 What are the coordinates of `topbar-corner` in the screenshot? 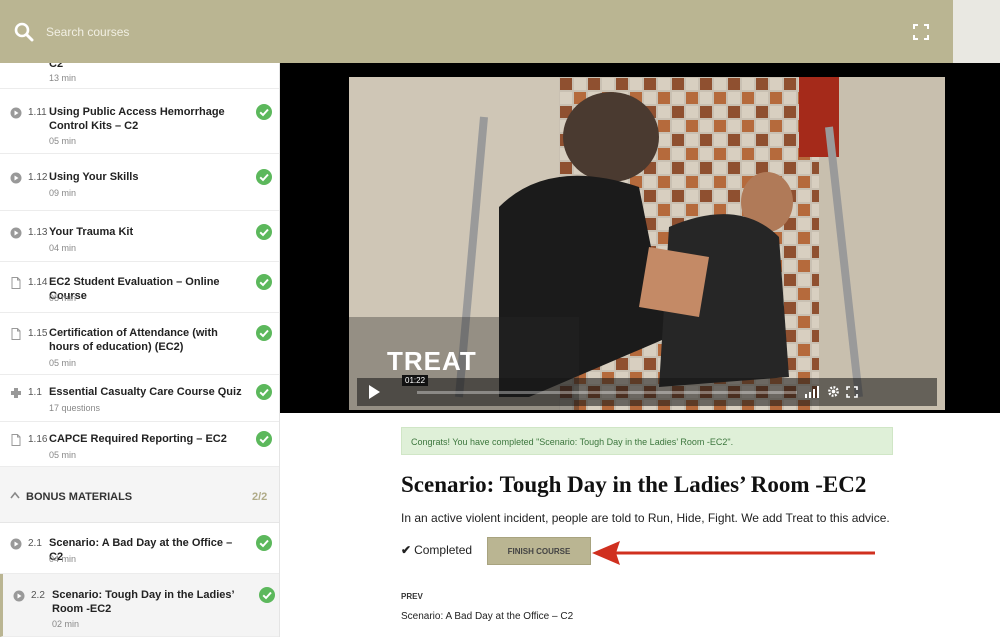 It's located at (976, 31).